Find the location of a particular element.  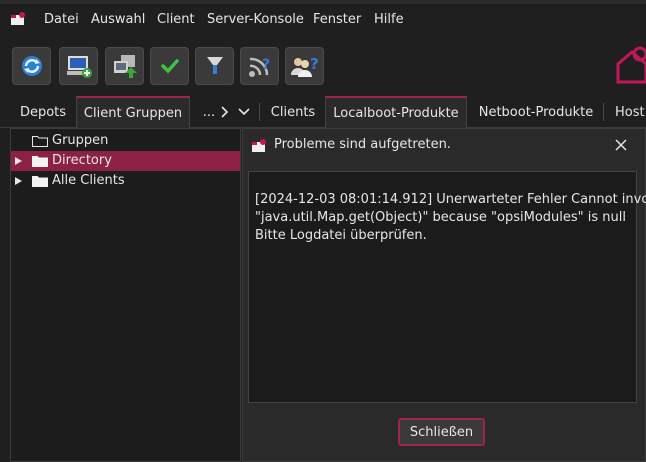

tab-host: Host is located at coordinates (626, 112).